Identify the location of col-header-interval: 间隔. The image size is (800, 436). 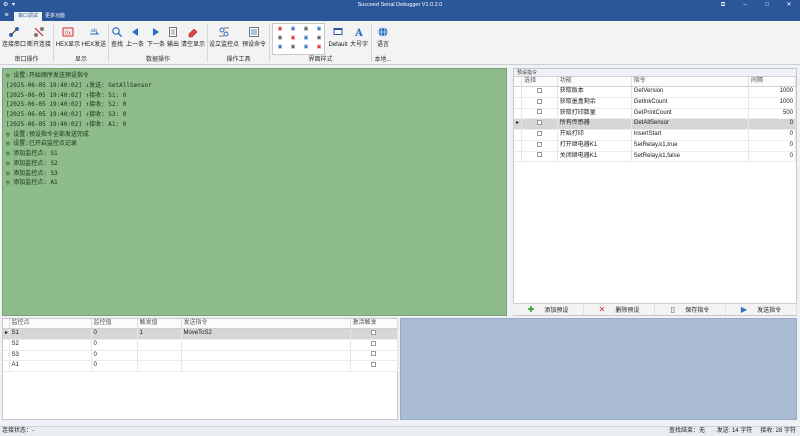
(772, 82).